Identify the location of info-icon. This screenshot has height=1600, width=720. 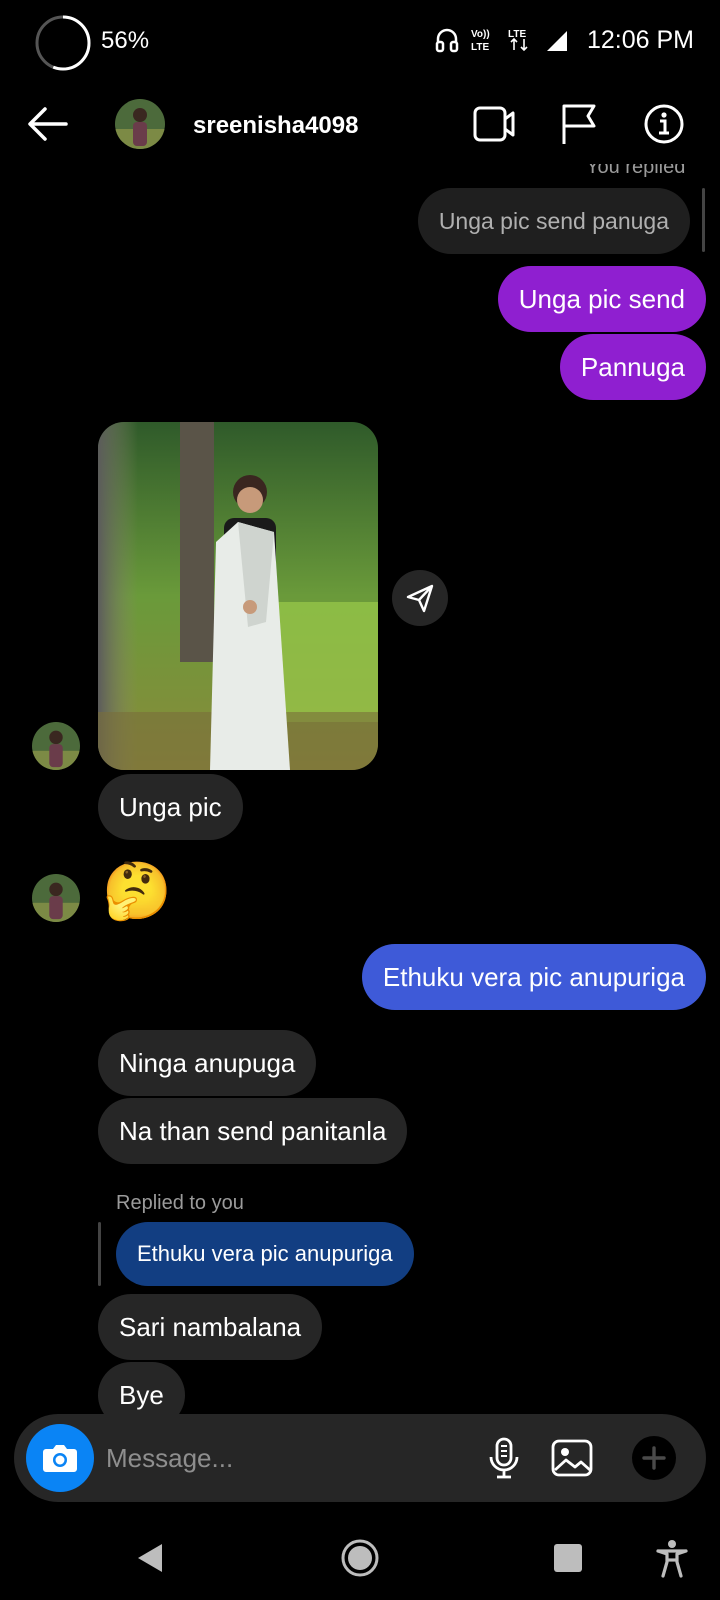
(664, 124).